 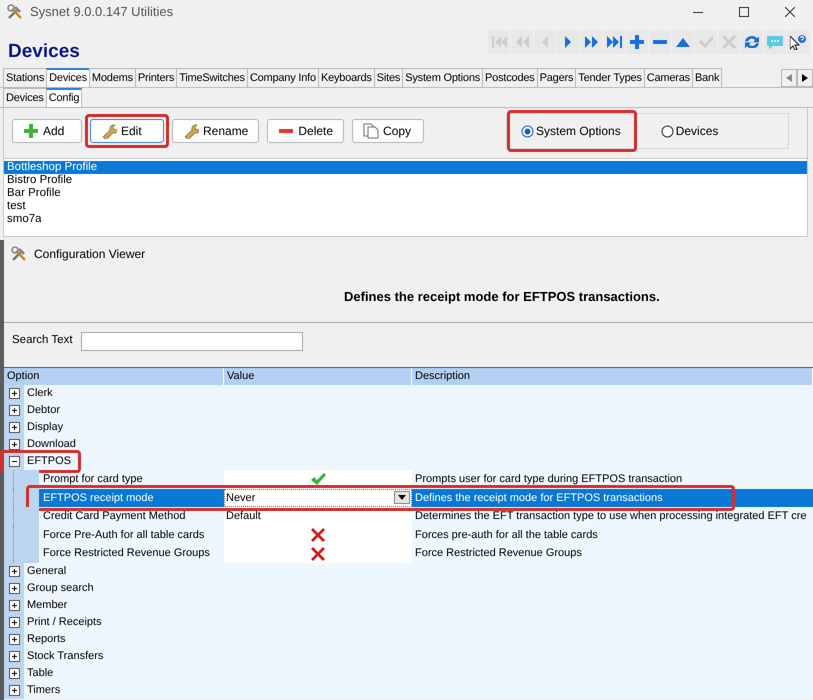 What do you see at coordinates (25, 77) in the screenshot?
I see `tab: Stations` at bounding box center [25, 77].